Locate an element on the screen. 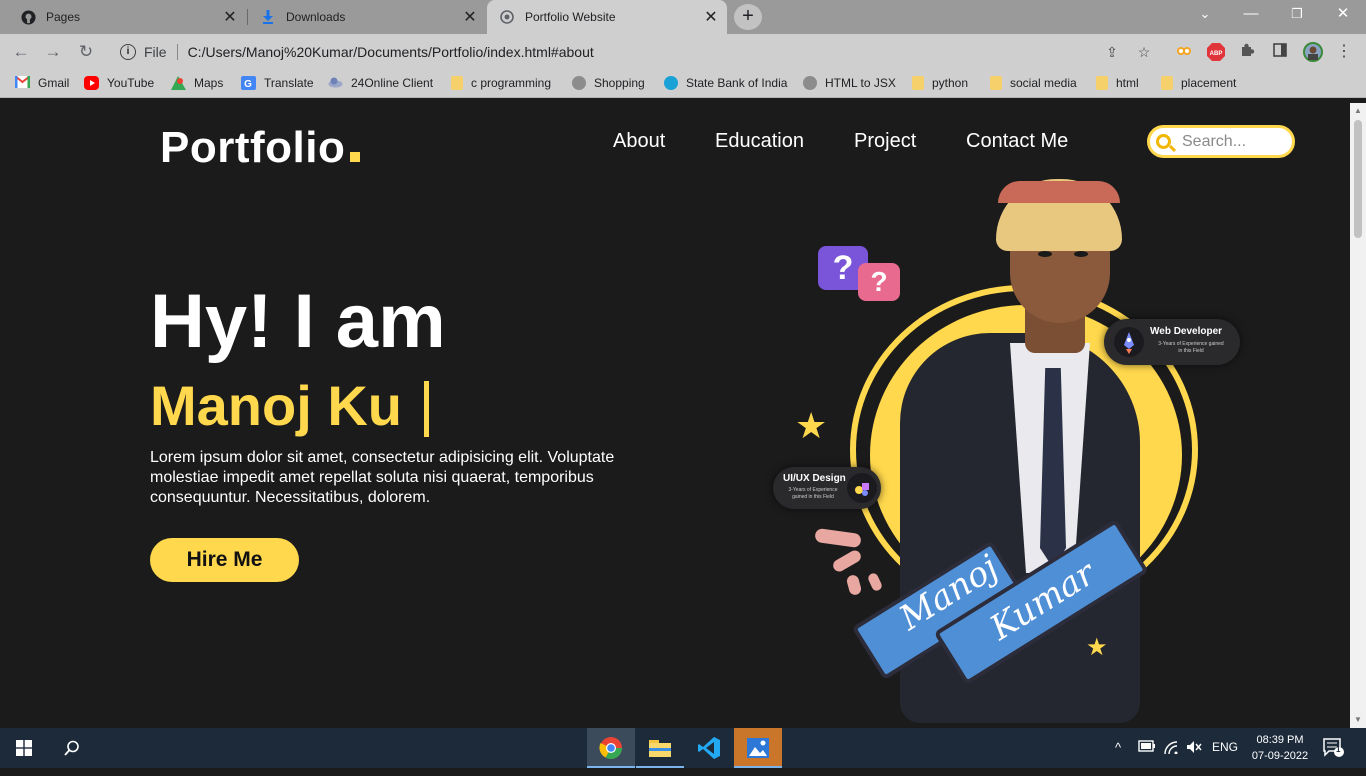 Image resolution: width=1366 pixels, height=776 pixels. bookmark-gmail: Gmail is located at coordinates (42, 82).